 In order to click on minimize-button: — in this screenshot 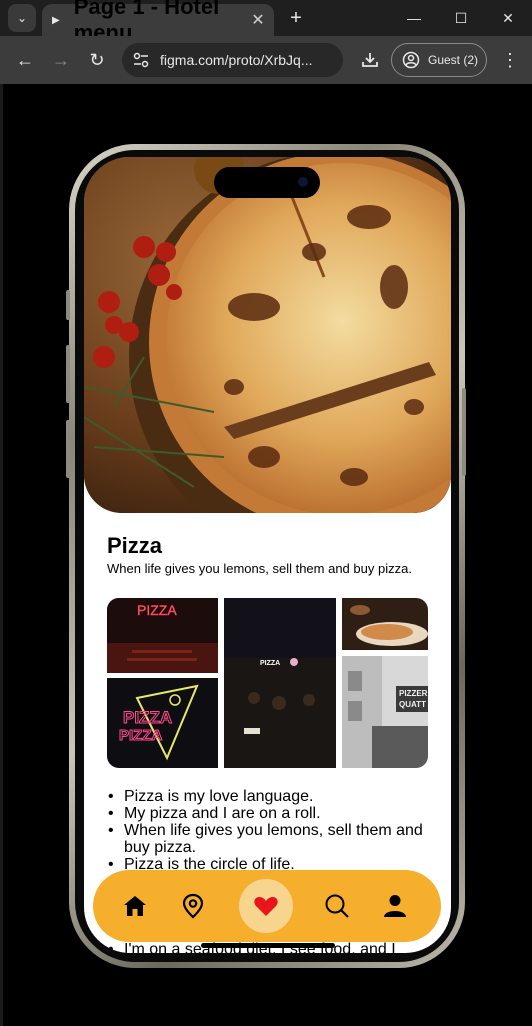, I will do `click(414, 18)`.